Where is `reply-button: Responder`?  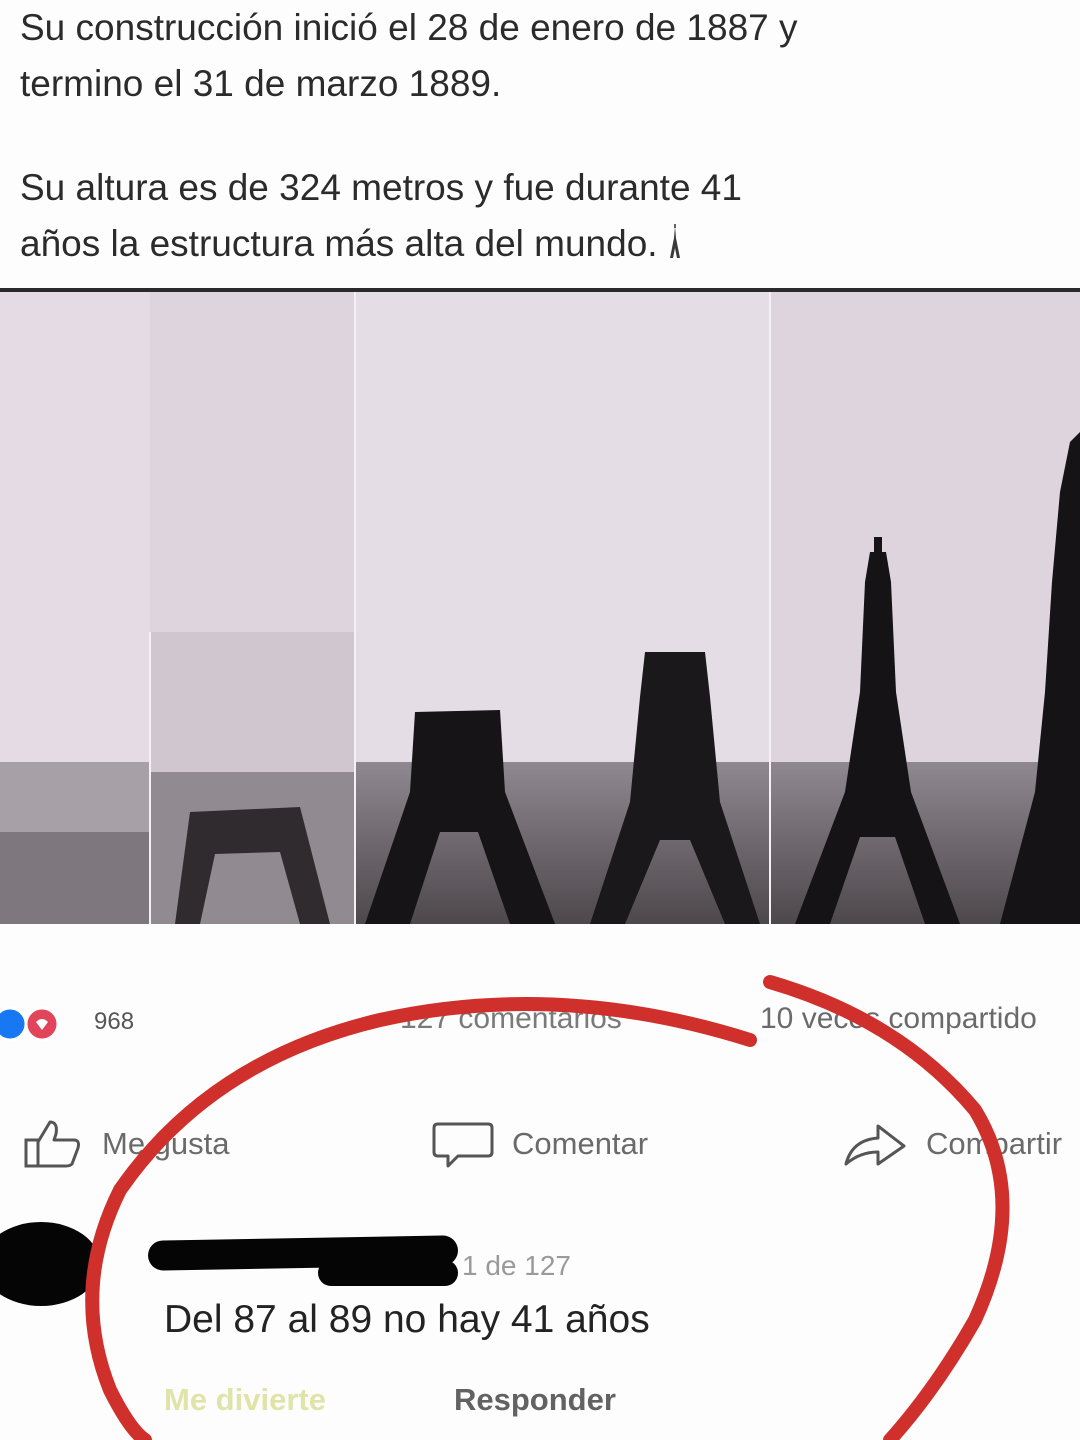
reply-button: Responder is located at coordinates (535, 1400).